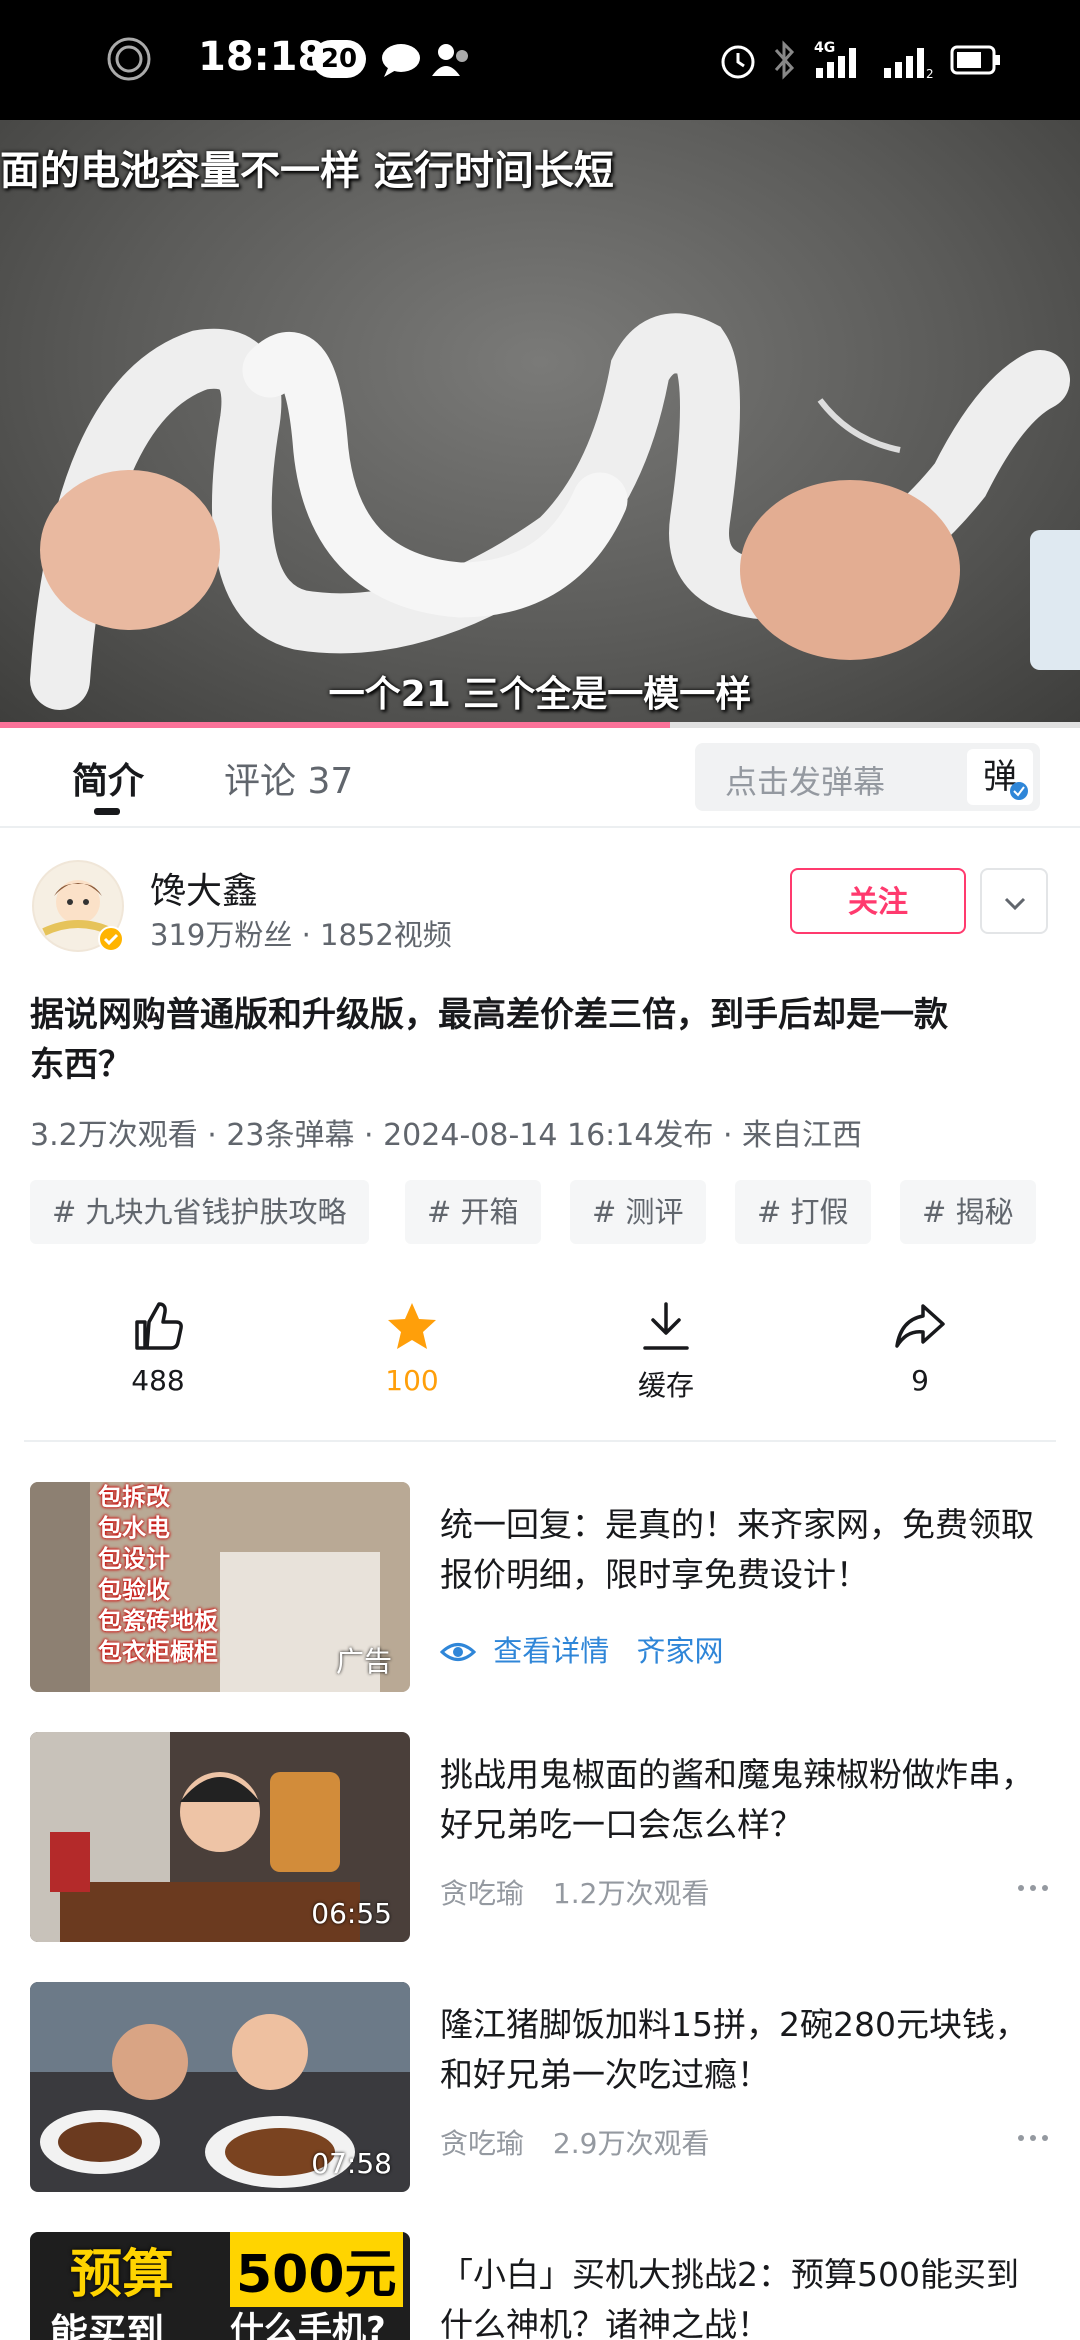 The image size is (1080, 2340). What do you see at coordinates (835, 59) in the screenshot?
I see `signal-4g-icon: 4G` at bounding box center [835, 59].